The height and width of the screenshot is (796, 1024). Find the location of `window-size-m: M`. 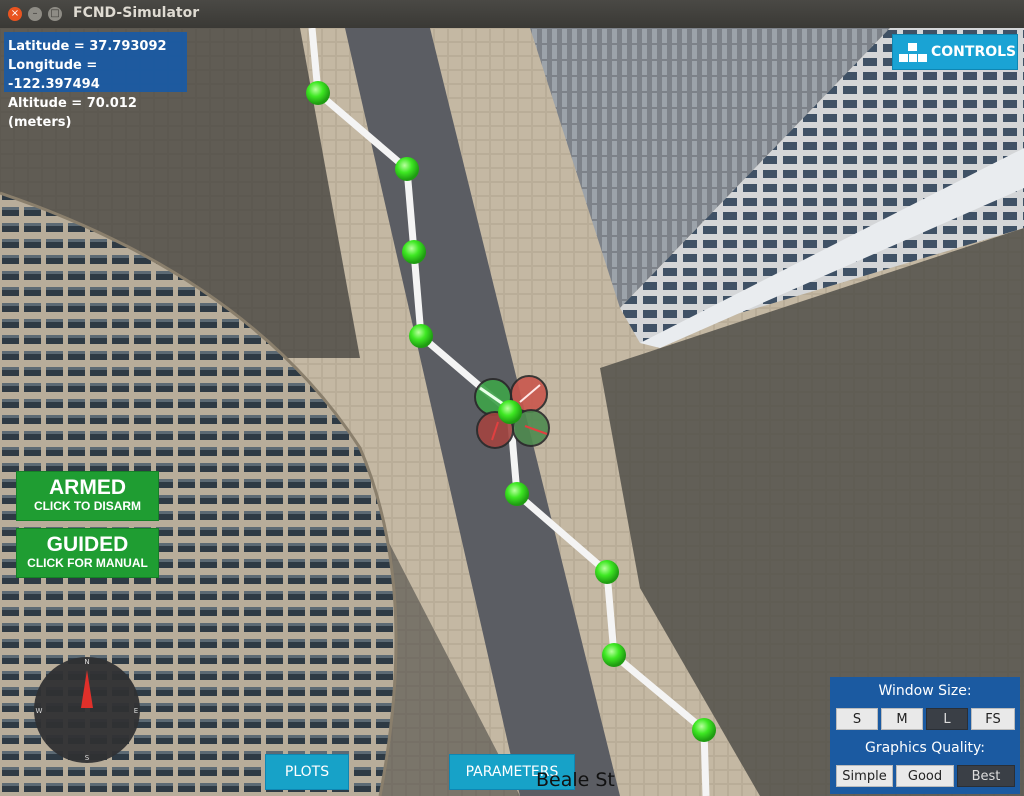

window-size-m: M is located at coordinates (902, 719).